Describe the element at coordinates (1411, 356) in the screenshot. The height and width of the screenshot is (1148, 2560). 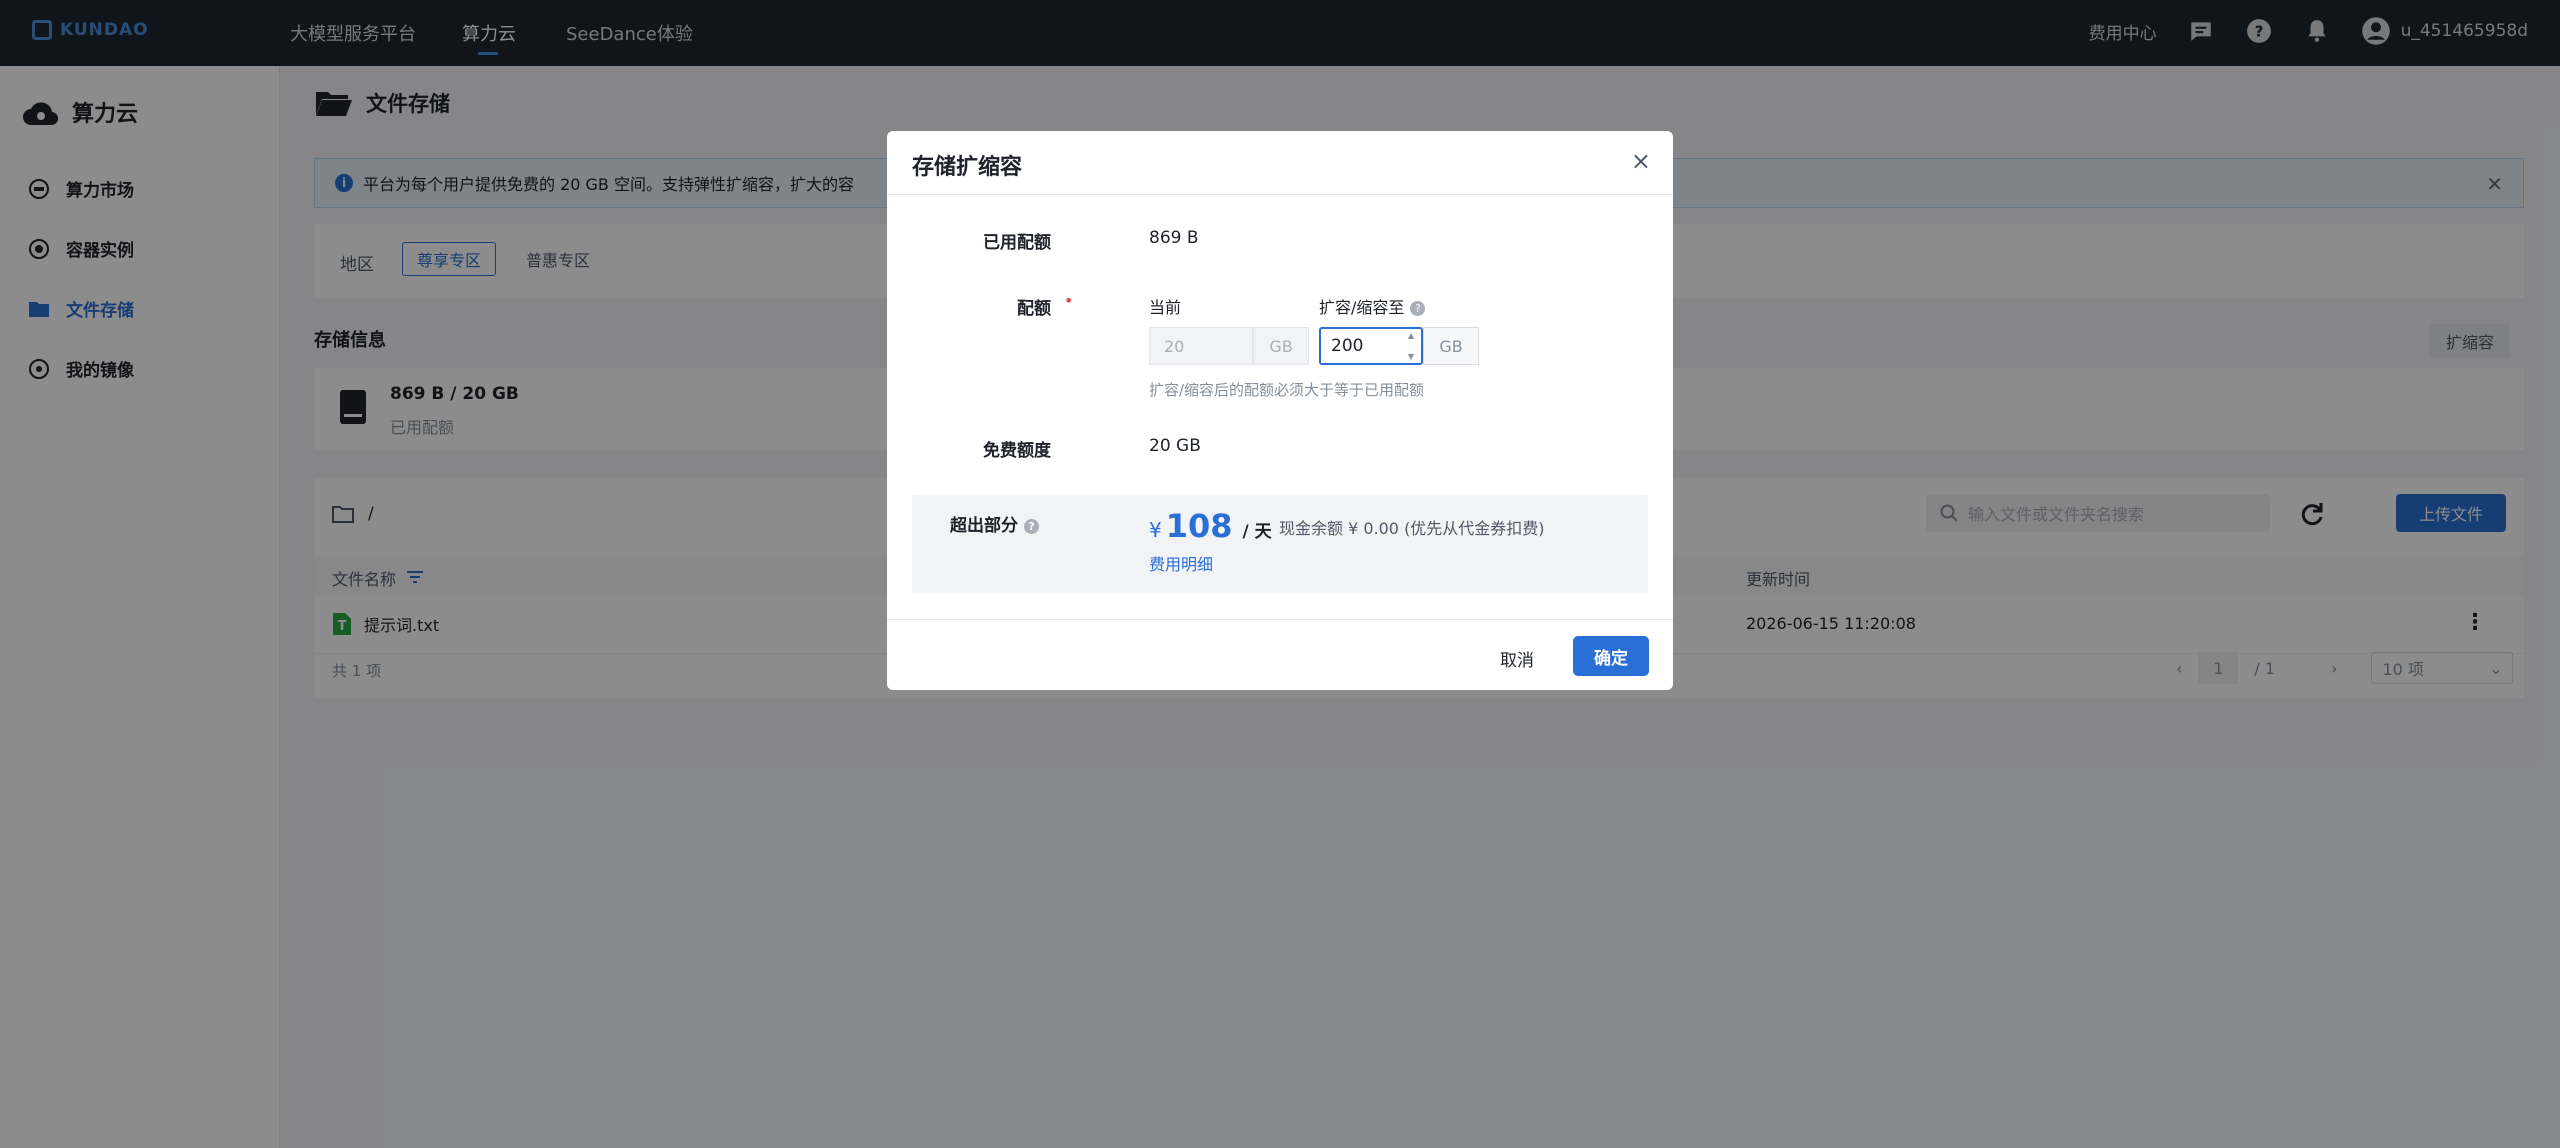
I see `stepper-down-icon: ▼` at that location.